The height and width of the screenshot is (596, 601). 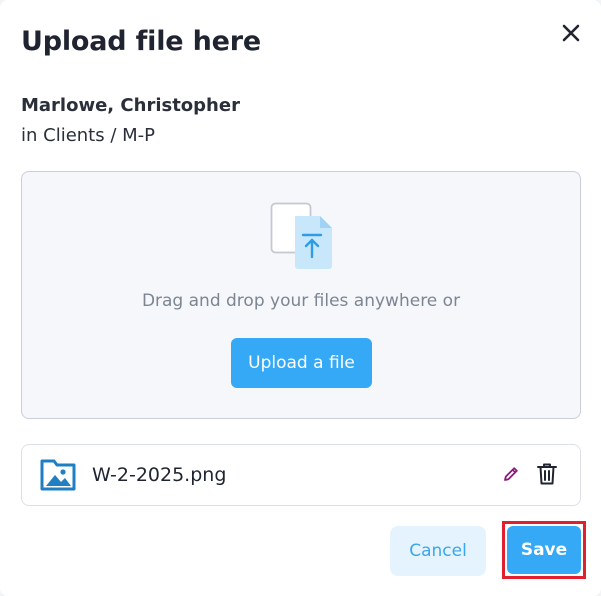 I want to click on client-name: Marlowe, Christopher, so click(x=130, y=105).